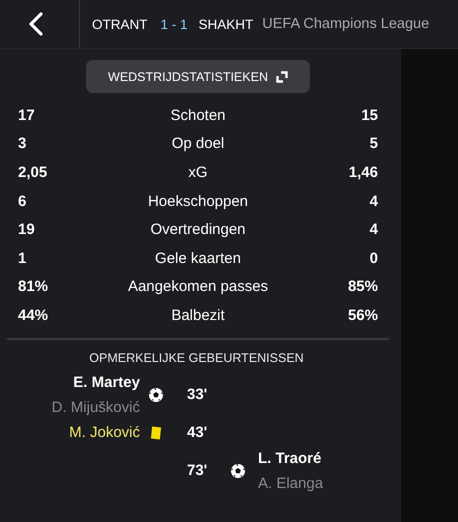 Image resolution: width=458 pixels, height=522 pixels. Describe the element at coordinates (198, 76) in the screenshot. I see `match-stats-button: WEDSTRIJDSTATISTIEKEN` at that location.